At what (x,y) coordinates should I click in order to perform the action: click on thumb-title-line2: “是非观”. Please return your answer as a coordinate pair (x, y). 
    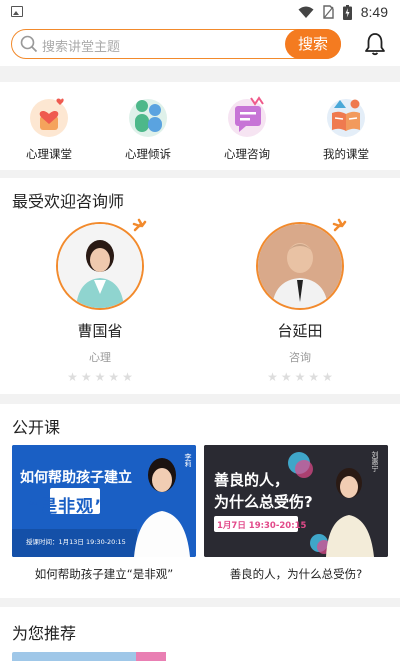
    Looking at the image, I should click on (67, 507).